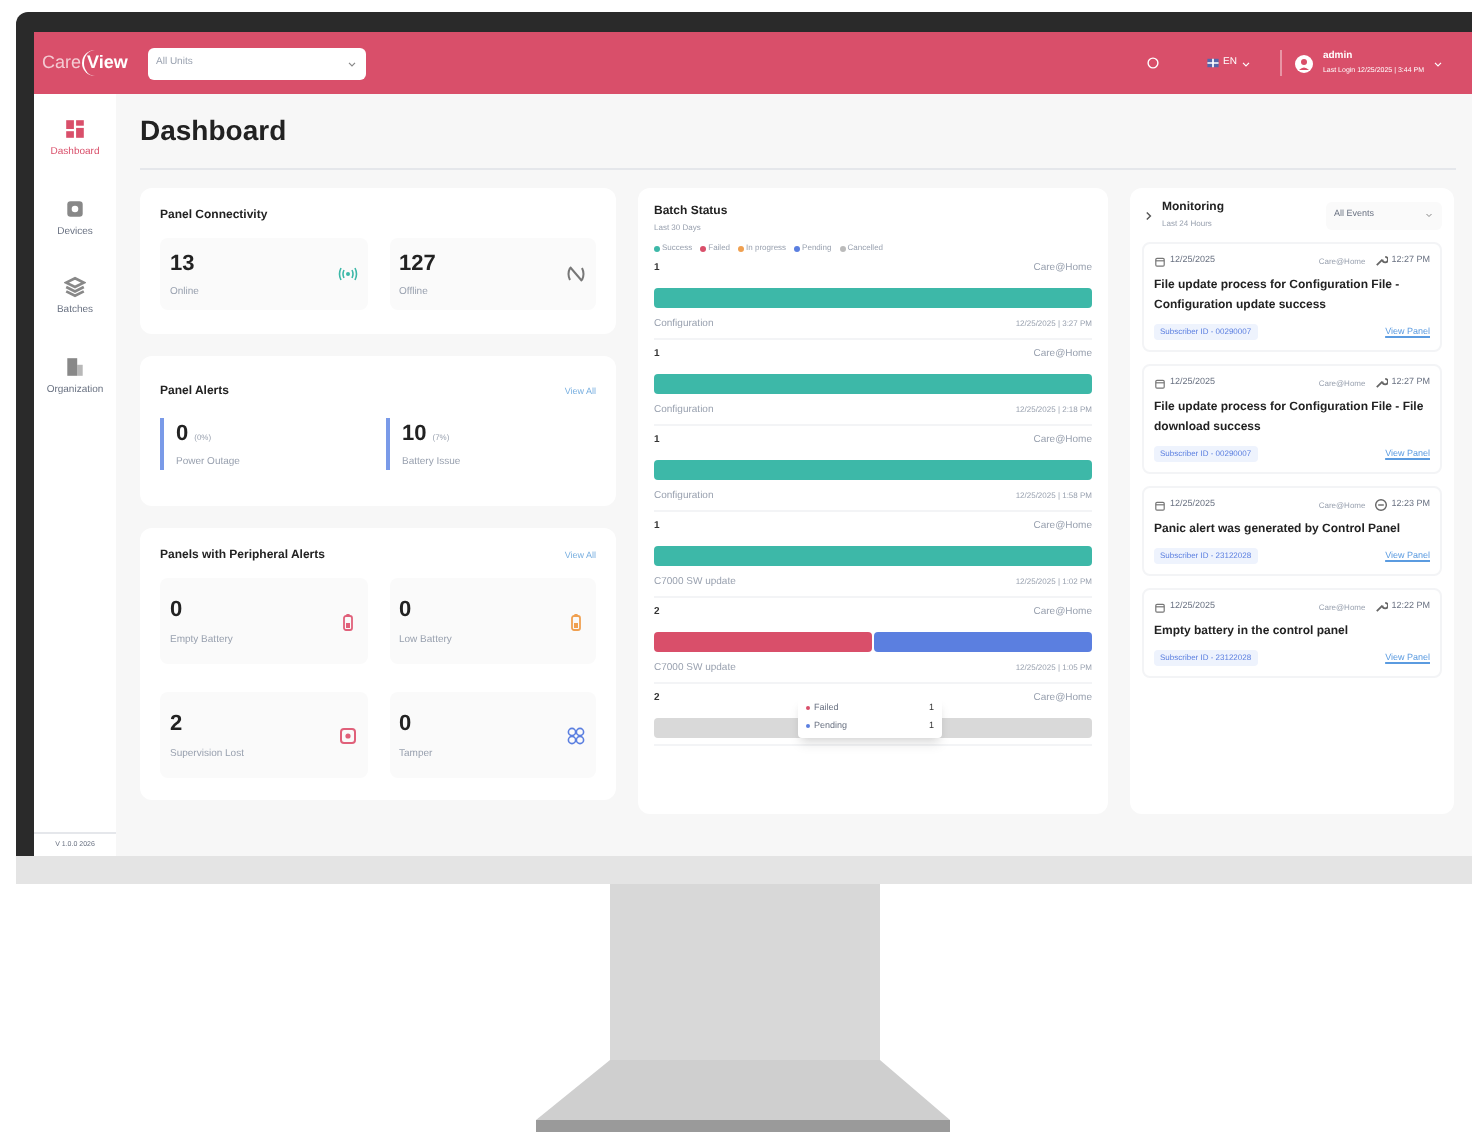  I want to click on logo-text: Care, so click(62, 62).